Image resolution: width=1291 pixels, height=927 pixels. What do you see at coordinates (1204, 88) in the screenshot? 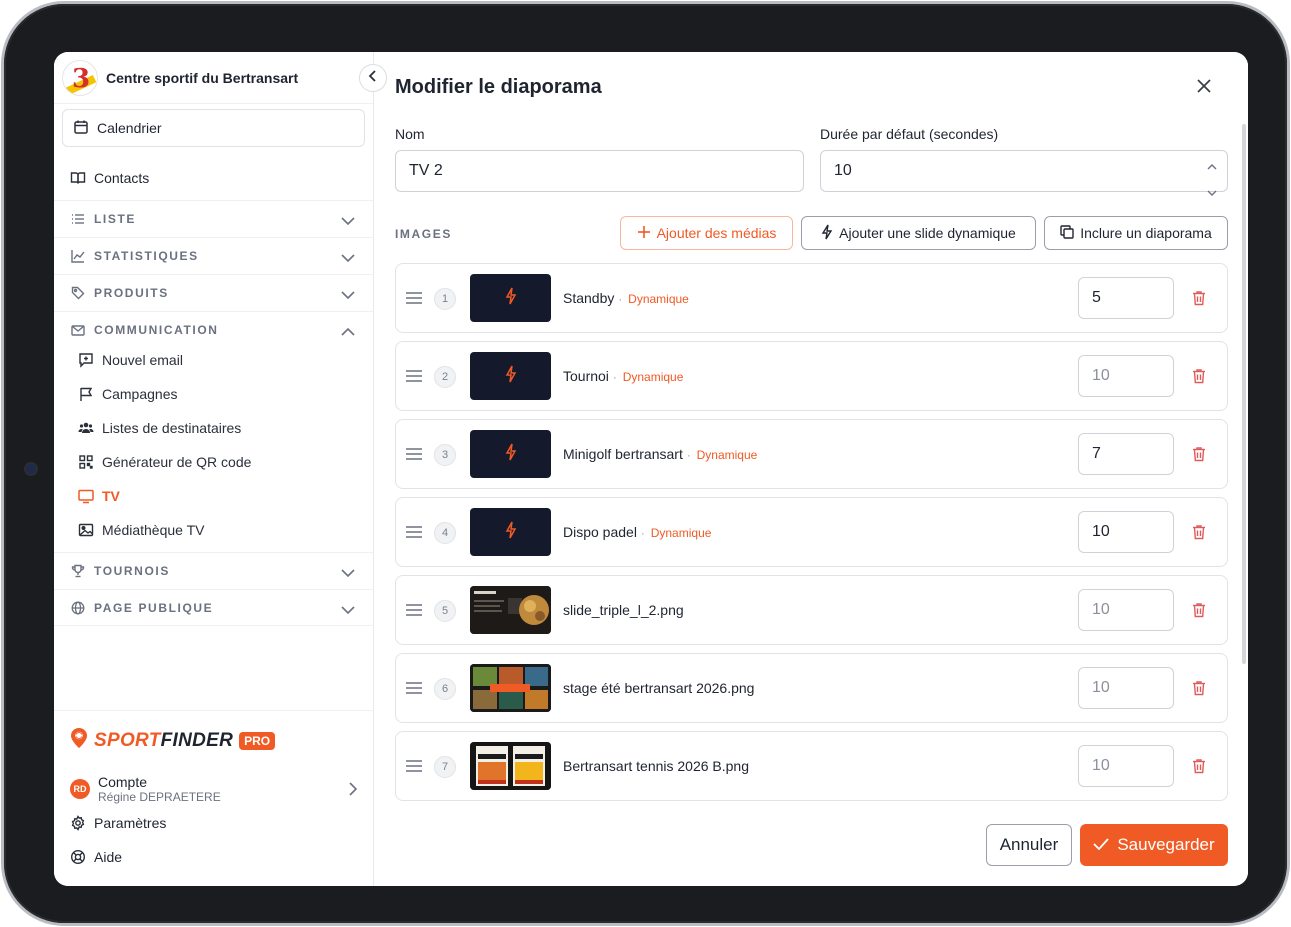
I see `close-button` at bounding box center [1204, 88].